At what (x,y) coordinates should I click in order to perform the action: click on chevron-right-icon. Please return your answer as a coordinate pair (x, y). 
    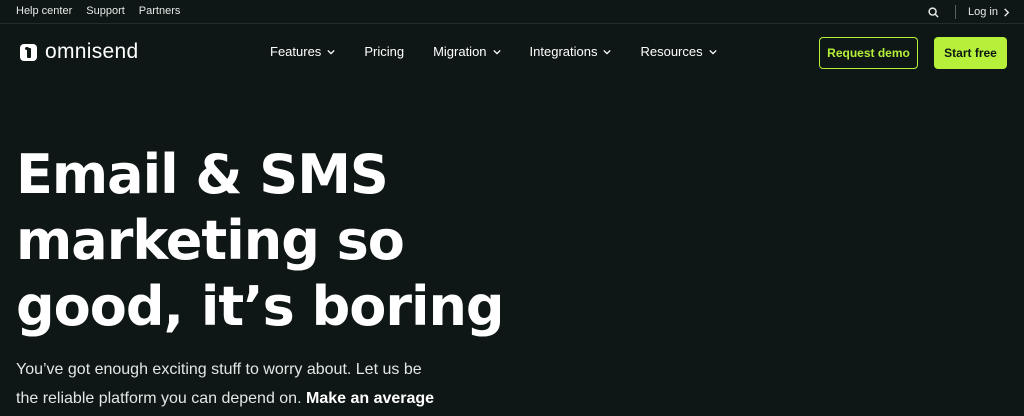
    Looking at the image, I should click on (1007, 12).